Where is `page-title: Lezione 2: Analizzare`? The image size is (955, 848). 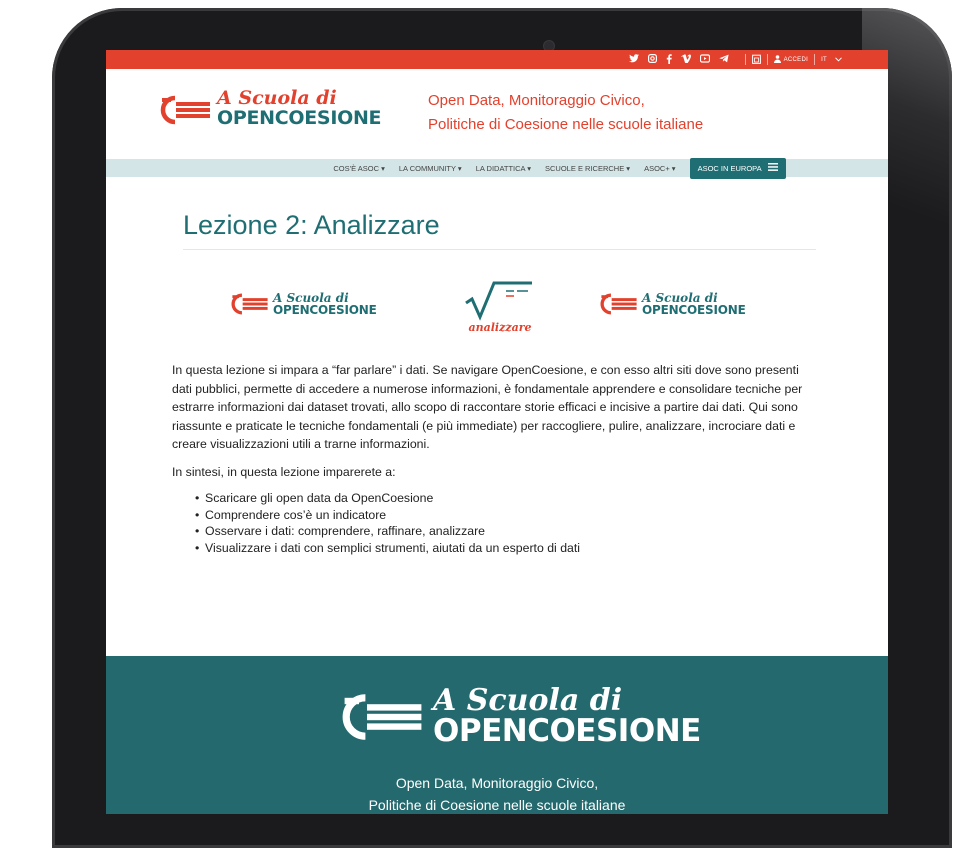
page-title: Lezione 2: Analizzare is located at coordinates (311, 225).